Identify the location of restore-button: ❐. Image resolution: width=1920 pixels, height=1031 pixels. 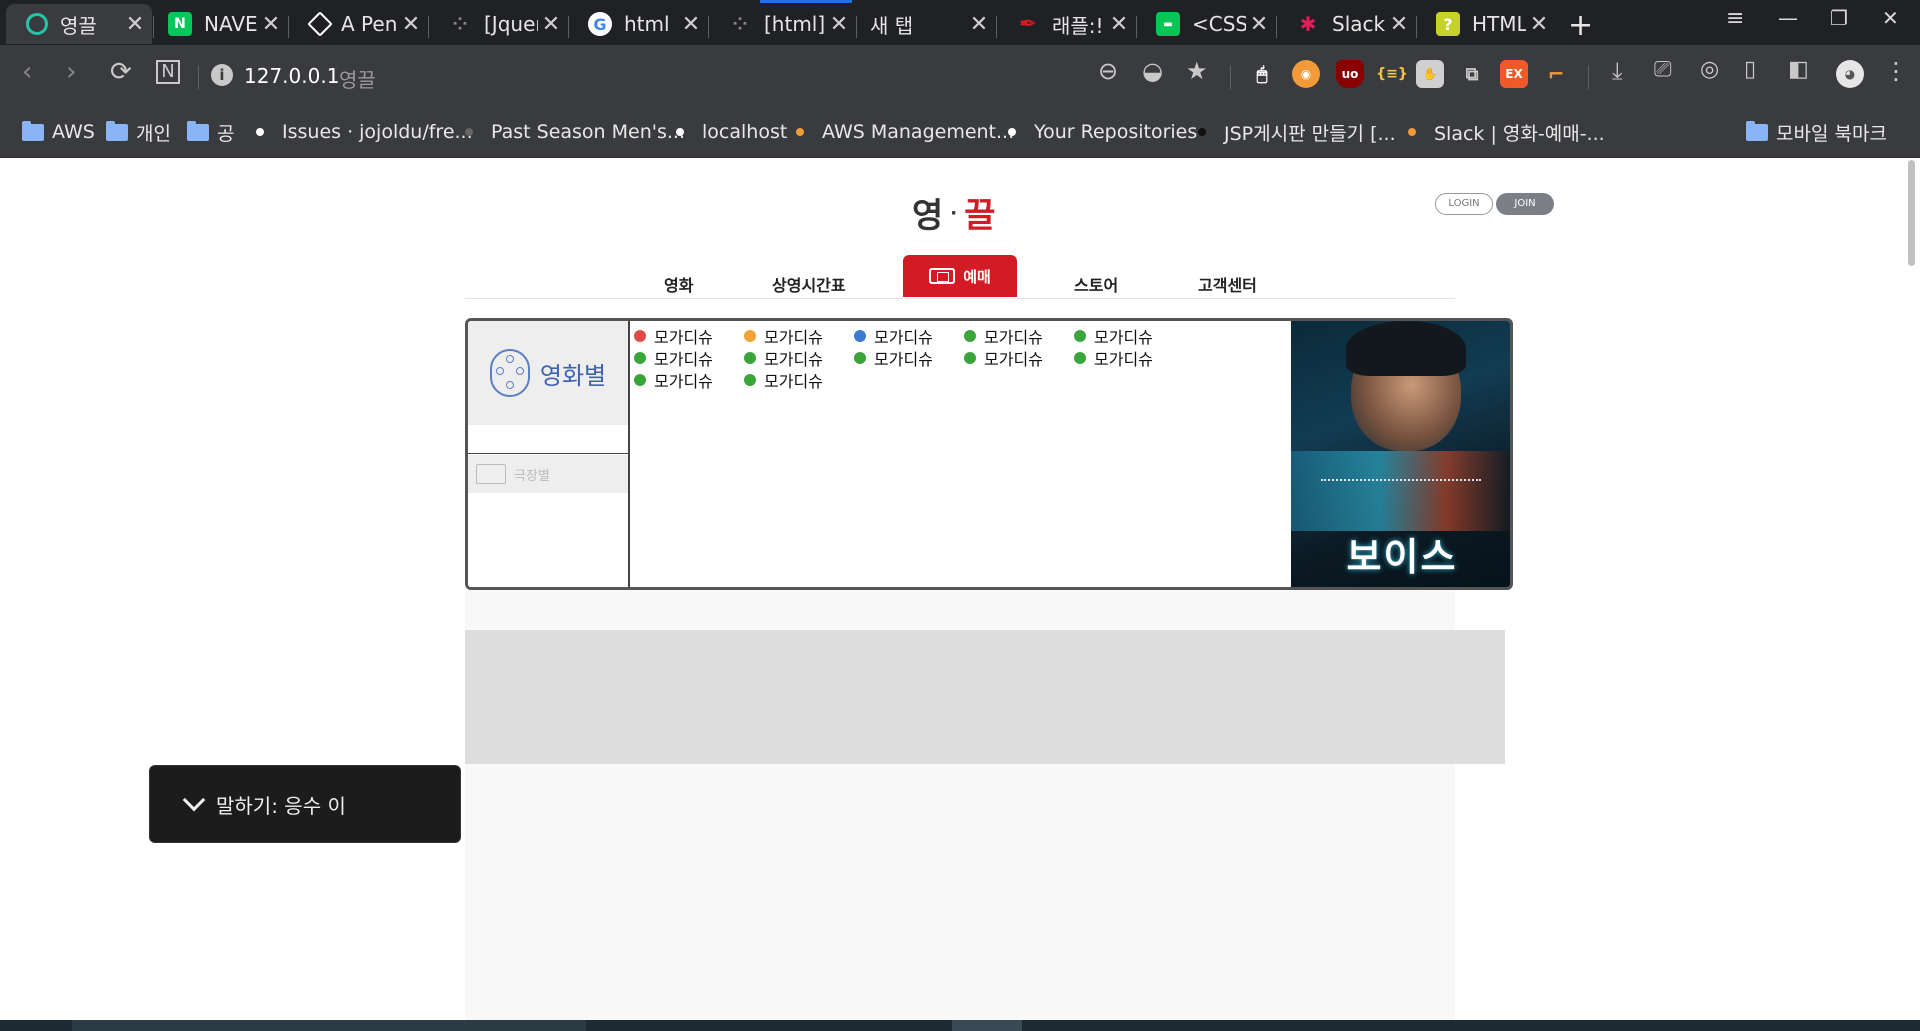
(1839, 18).